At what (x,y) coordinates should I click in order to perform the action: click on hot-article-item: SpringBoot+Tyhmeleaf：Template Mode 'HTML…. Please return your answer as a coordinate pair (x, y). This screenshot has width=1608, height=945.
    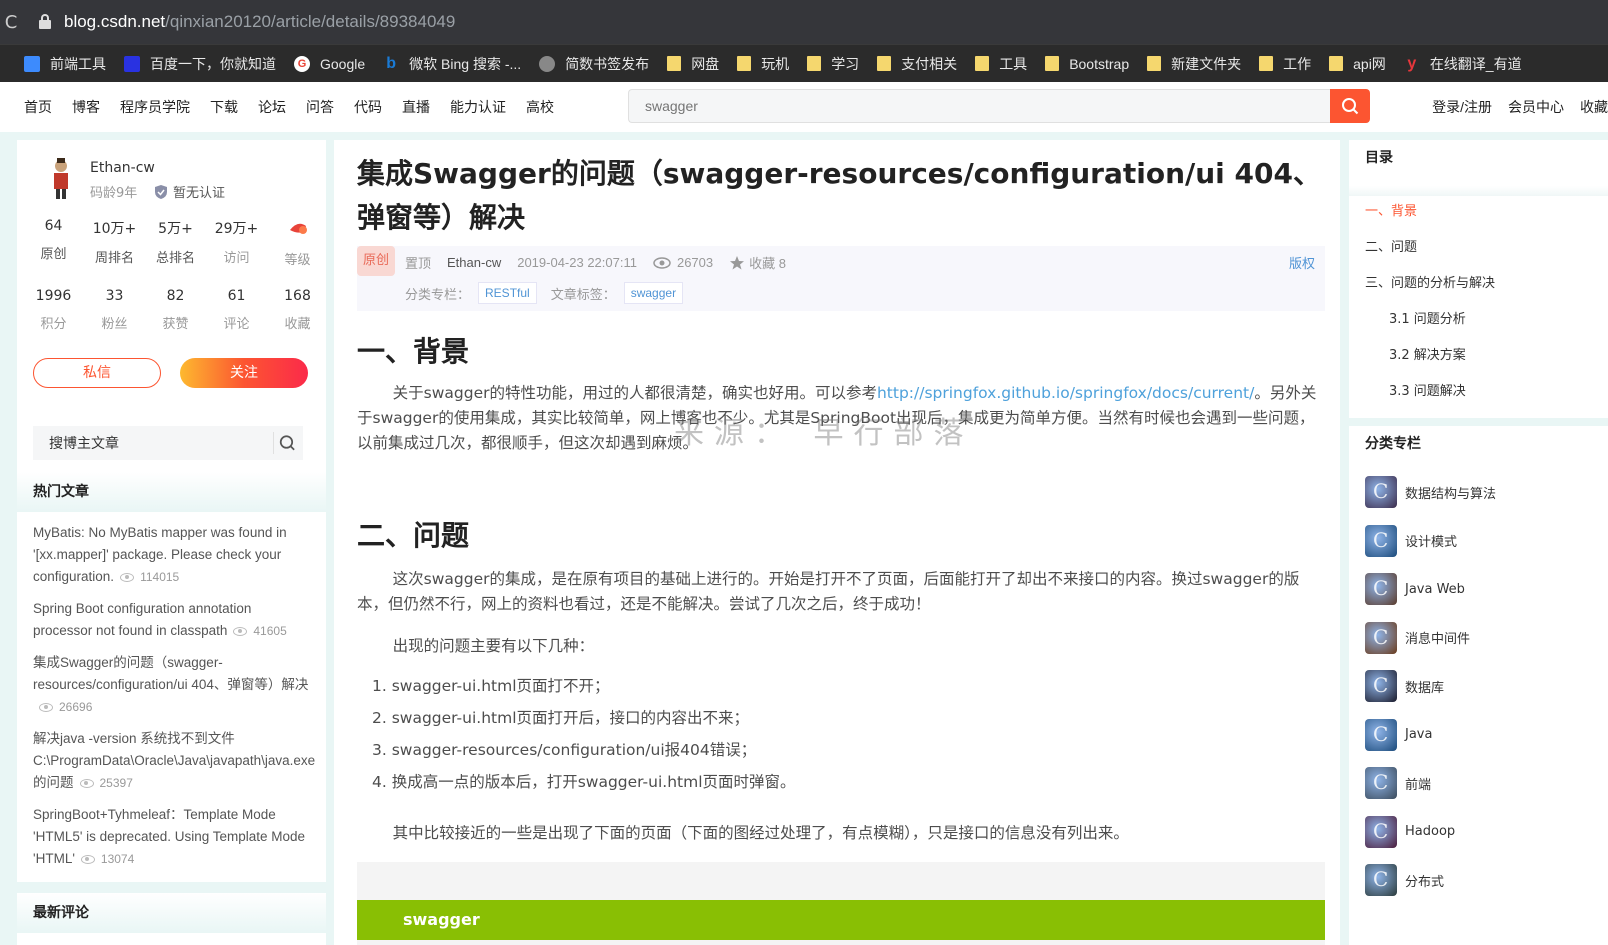
    Looking at the image, I should click on (171, 837).